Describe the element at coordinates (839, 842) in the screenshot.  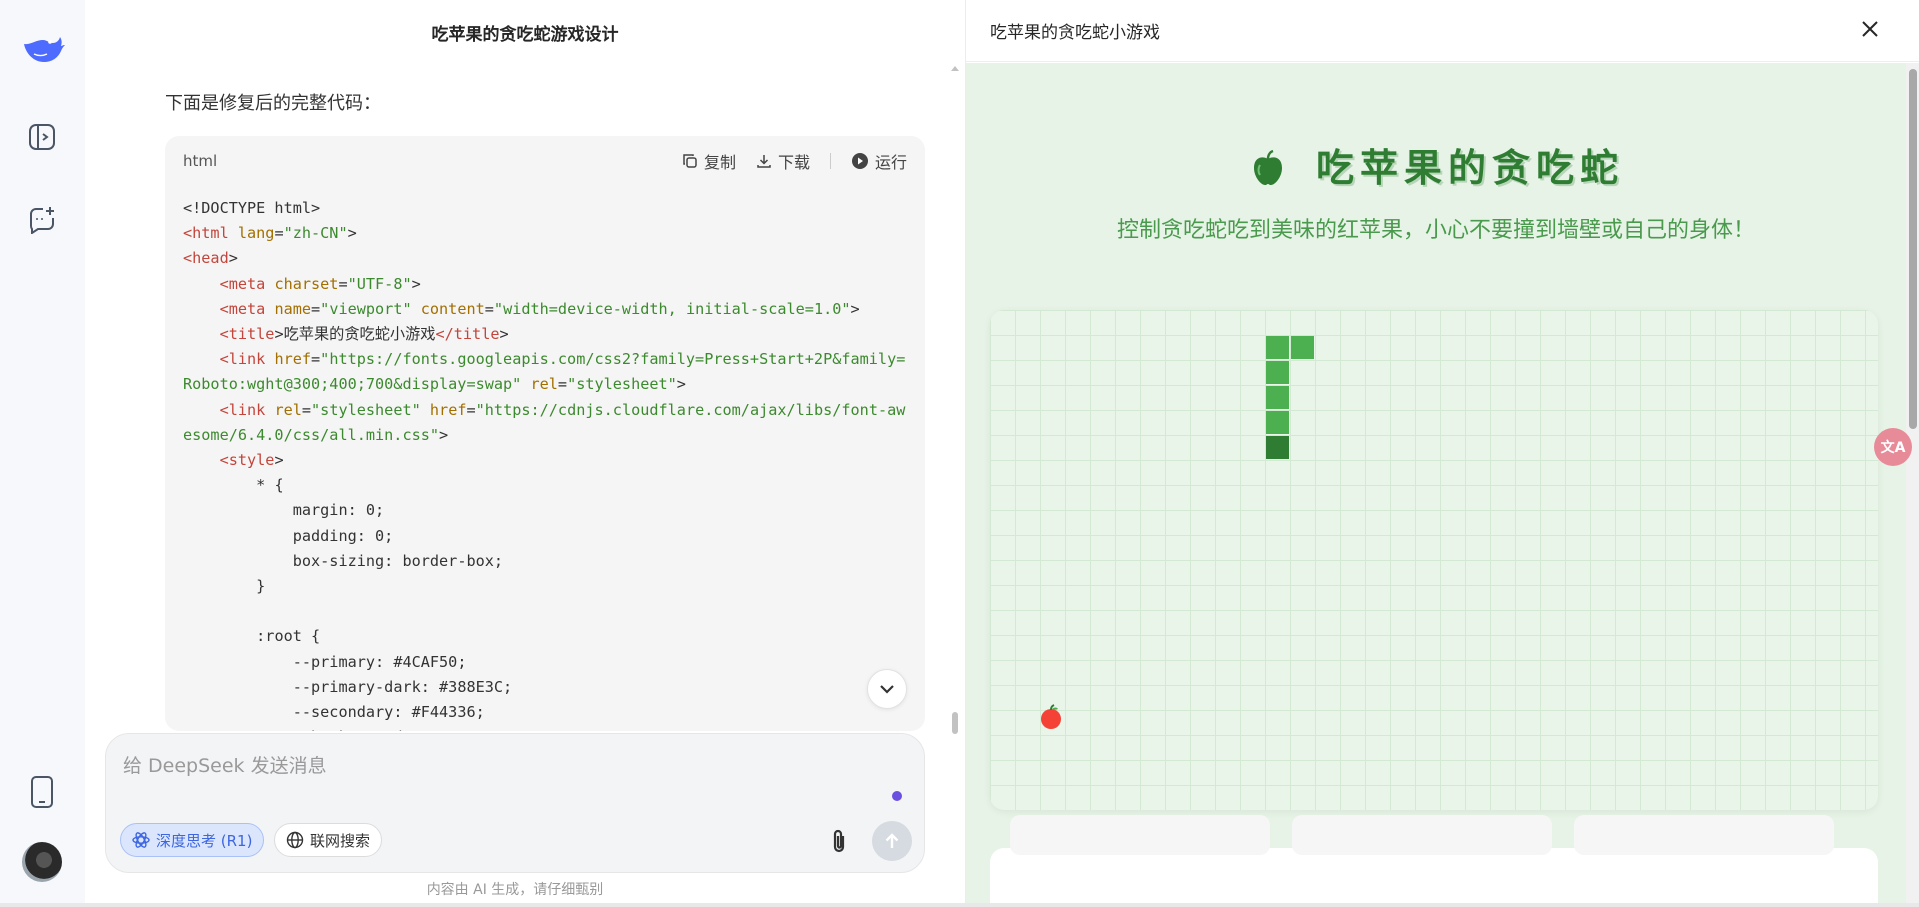
I see `attach-icon` at that location.